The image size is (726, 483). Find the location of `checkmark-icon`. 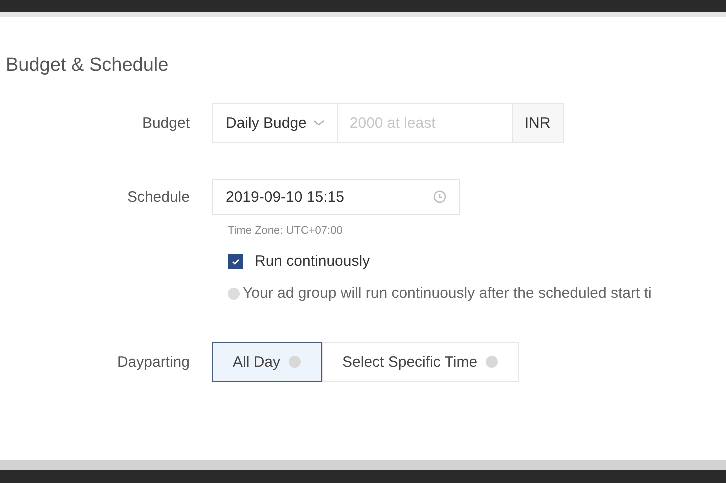

checkmark-icon is located at coordinates (235, 261).